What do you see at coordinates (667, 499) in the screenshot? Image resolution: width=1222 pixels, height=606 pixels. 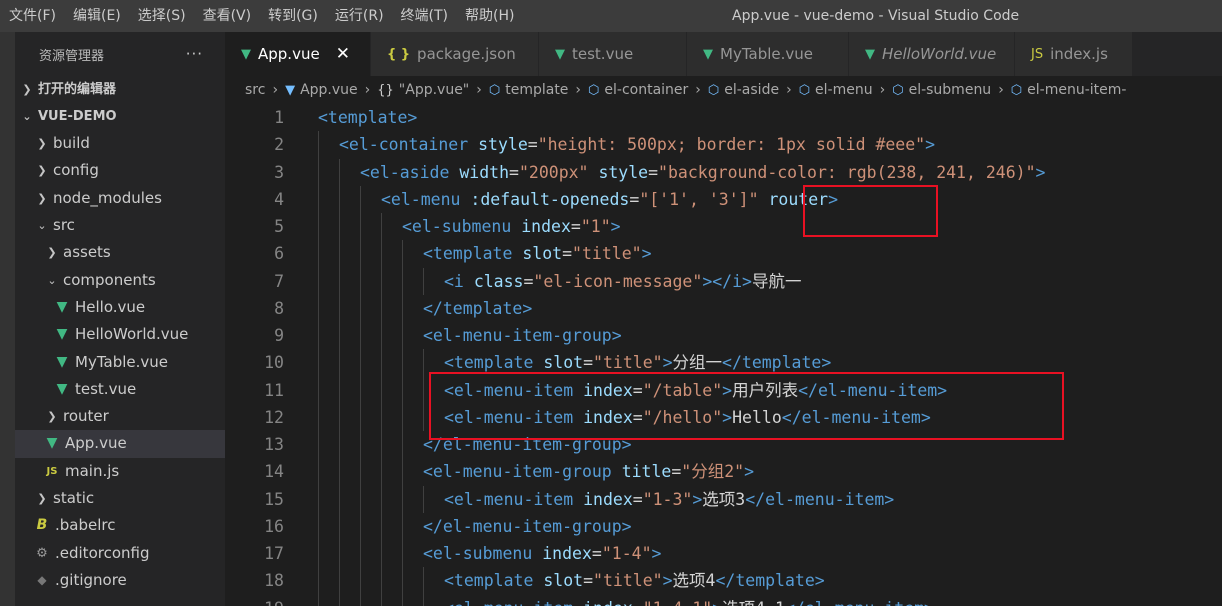 I see `code-token: "1-3"` at bounding box center [667, 499].